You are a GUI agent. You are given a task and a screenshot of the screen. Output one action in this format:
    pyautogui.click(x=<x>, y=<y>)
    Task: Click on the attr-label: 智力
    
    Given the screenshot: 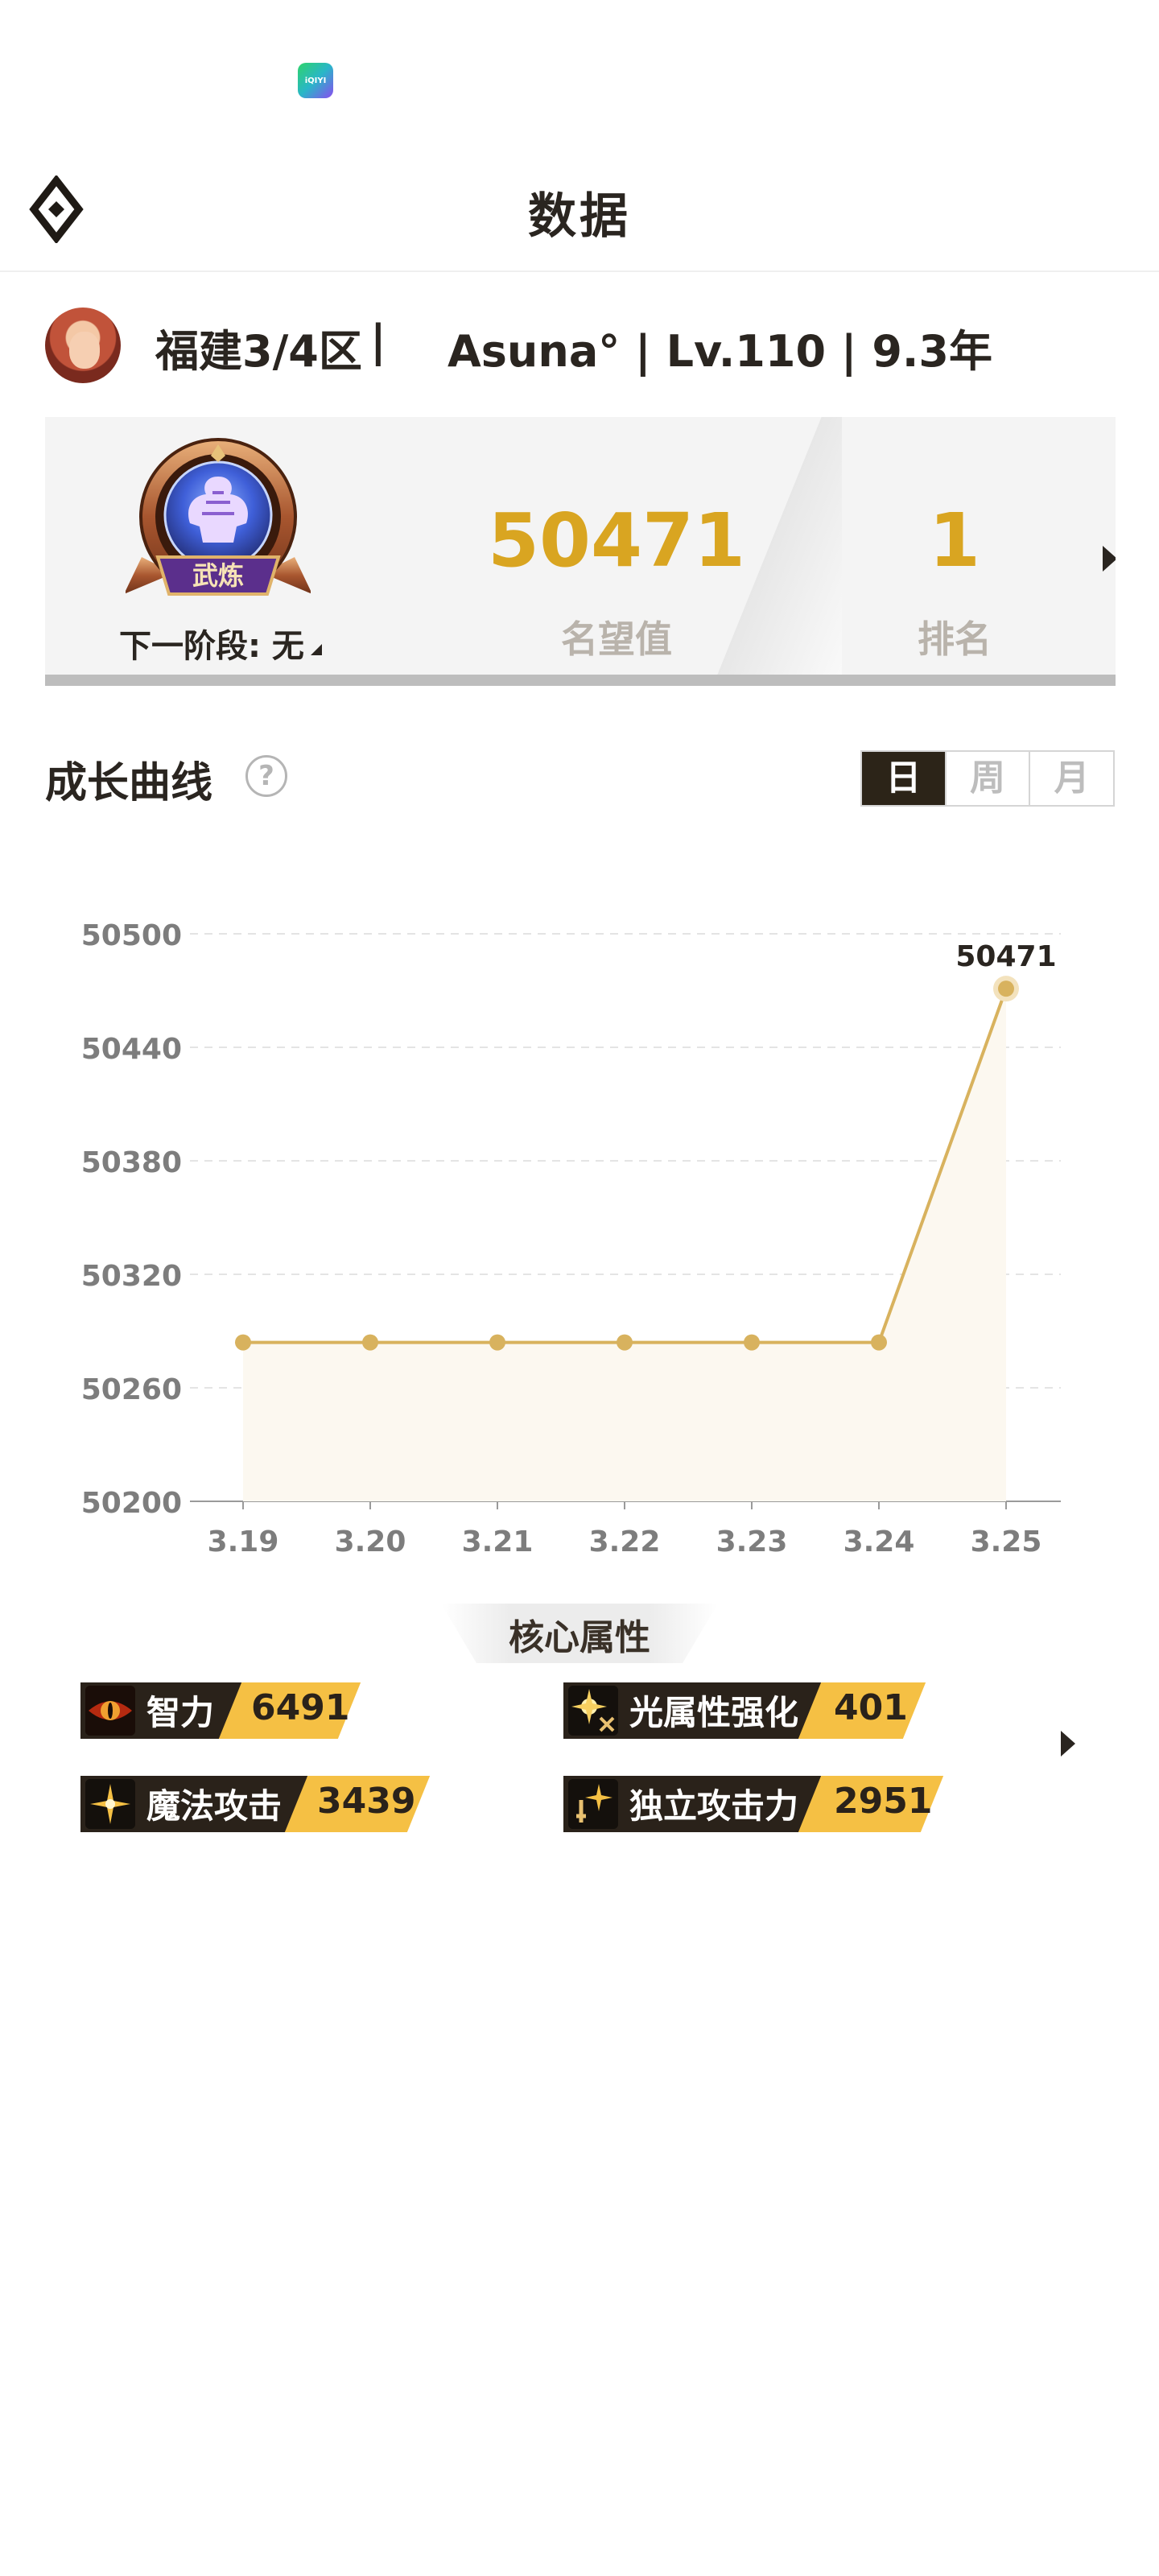 What is the action you would take?
    pyautogui.click(x=180, y=1712)
    